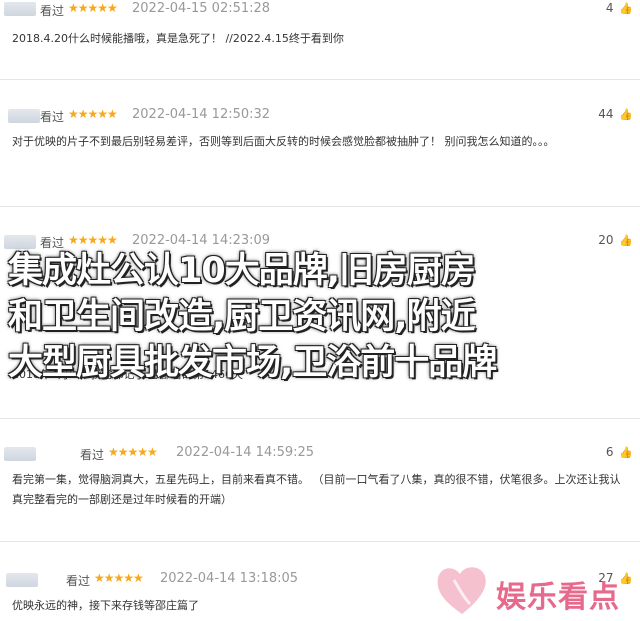 This screenshot has height=621, width=640. I want to click on overlay-line: 集成灶公认10大品牌,旧房厨房, so click(242, 271).